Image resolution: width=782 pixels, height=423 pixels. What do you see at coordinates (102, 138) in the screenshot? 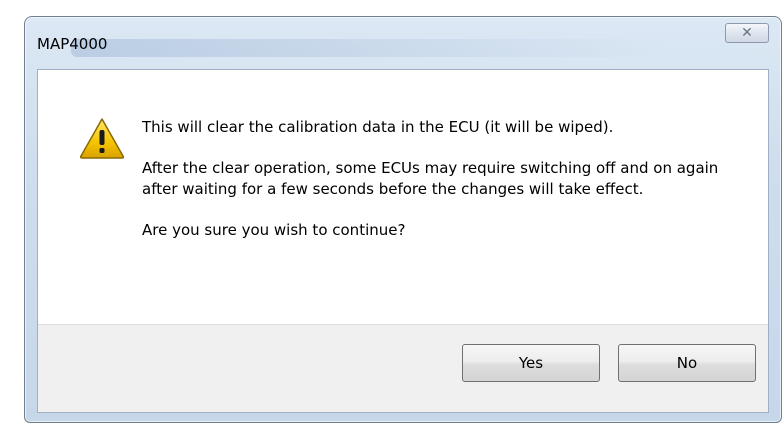
I see `warning-icon` at bounding box center [102, 138].